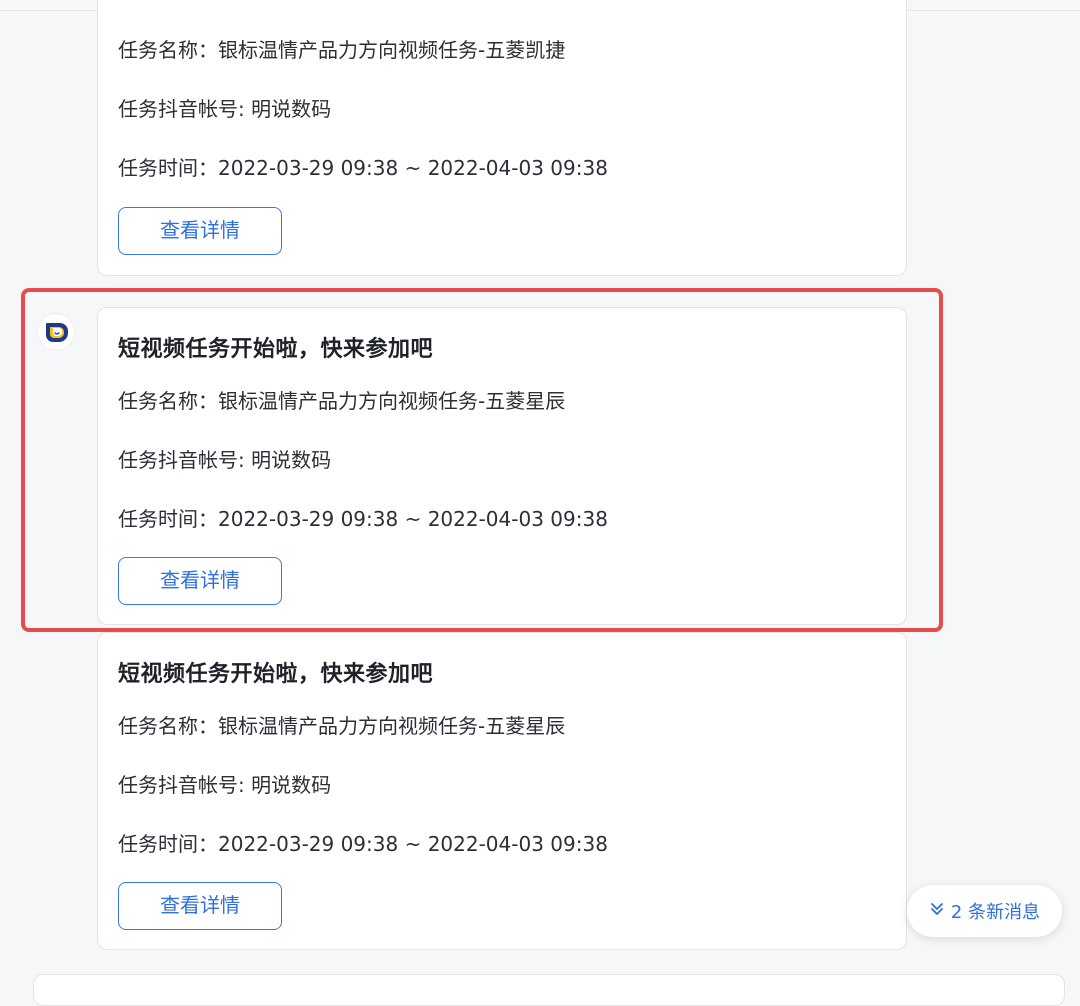 The height and width of the screenshot is (1006, 1080). What do you see at coordinates (342, 50) in the screenshot?
I see `task-name: 任务名称：银标温情产品力方向视频任务-五菱凯捷` at bounding box center [342, 50].